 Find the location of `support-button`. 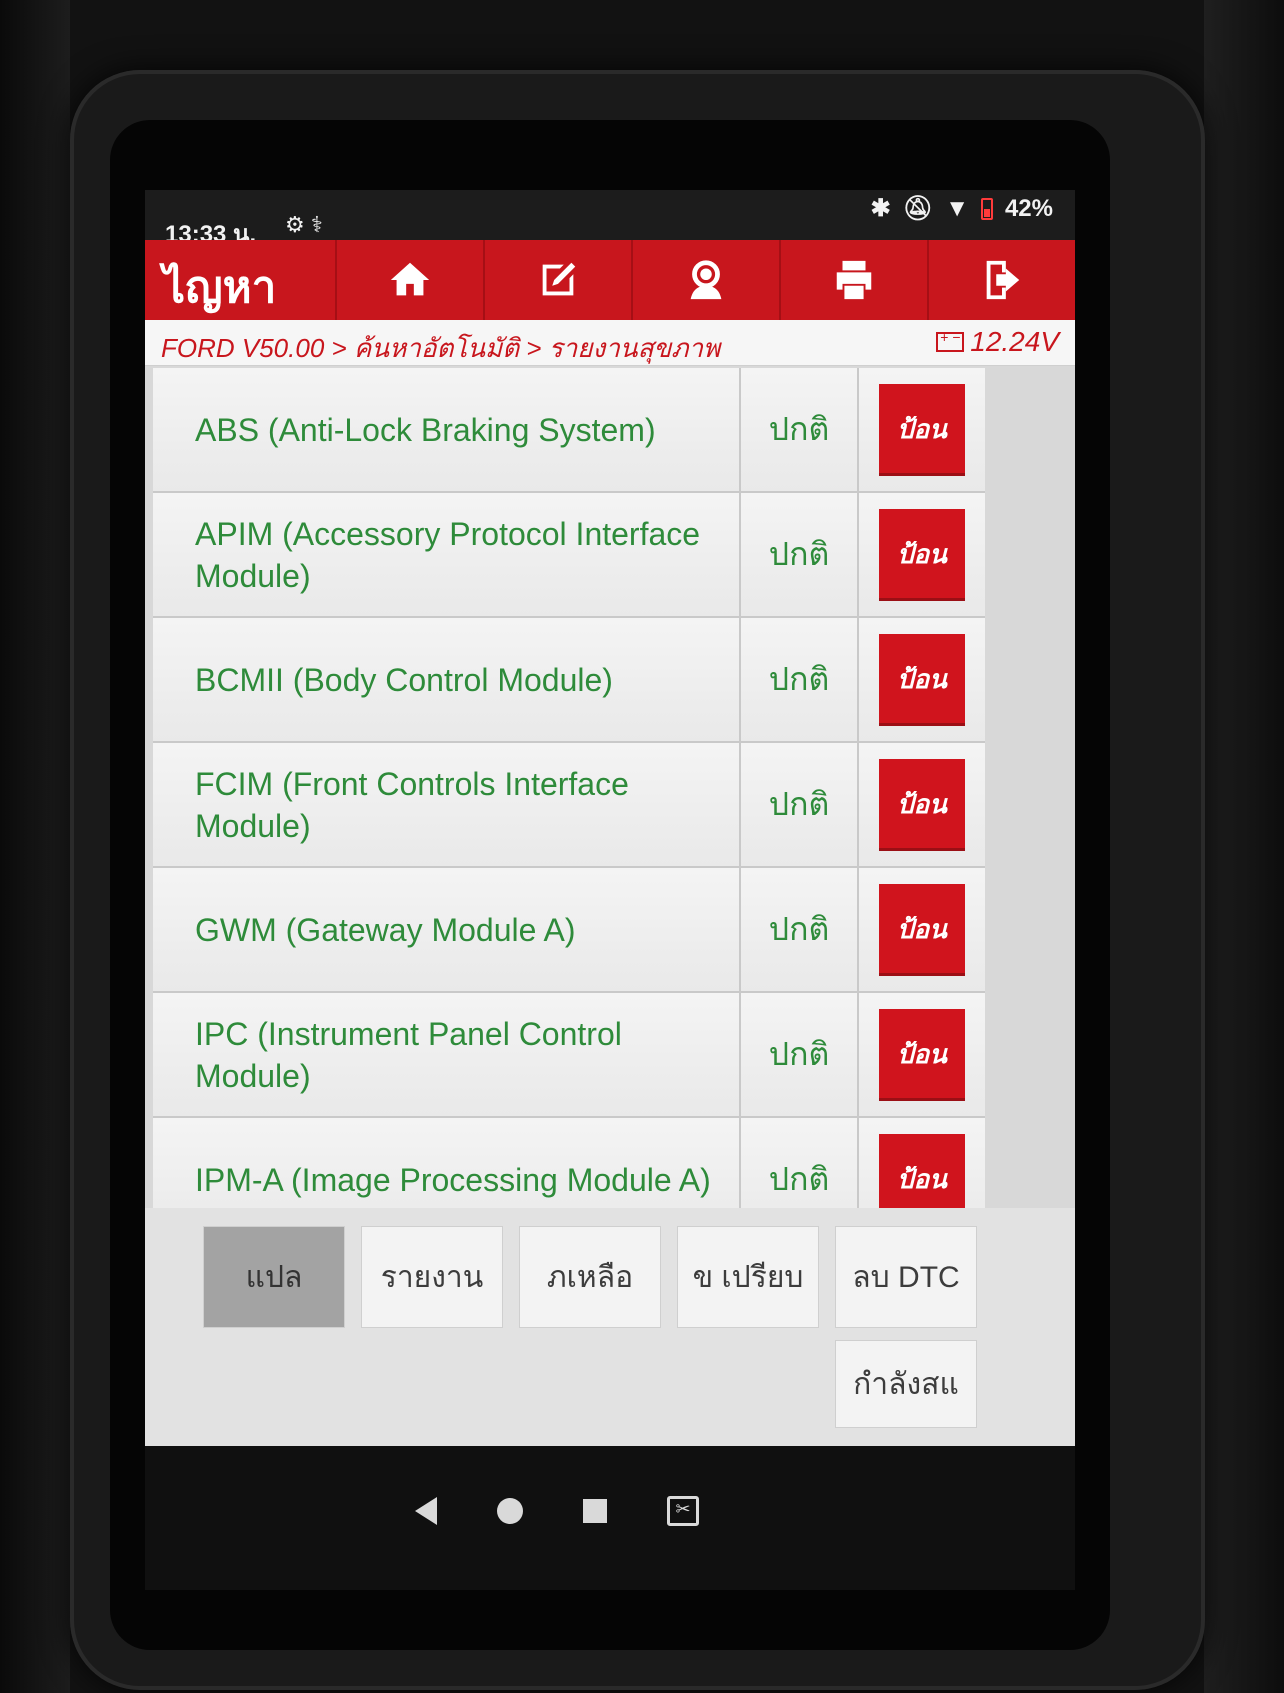

support-button is located at coordinates (705, 280).